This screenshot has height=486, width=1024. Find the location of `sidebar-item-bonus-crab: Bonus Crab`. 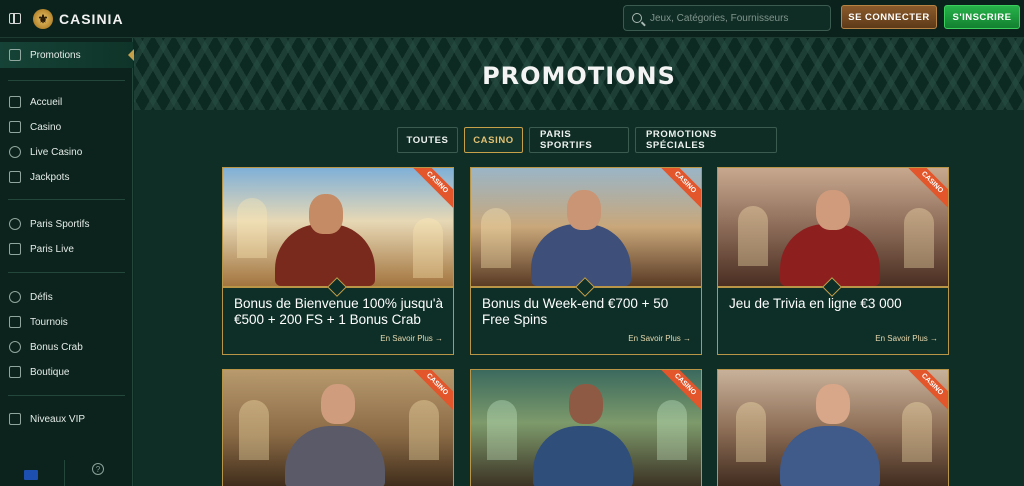

sidebar-item-bonus-crab: Bonus Crab is located at coordinates (66, 347).